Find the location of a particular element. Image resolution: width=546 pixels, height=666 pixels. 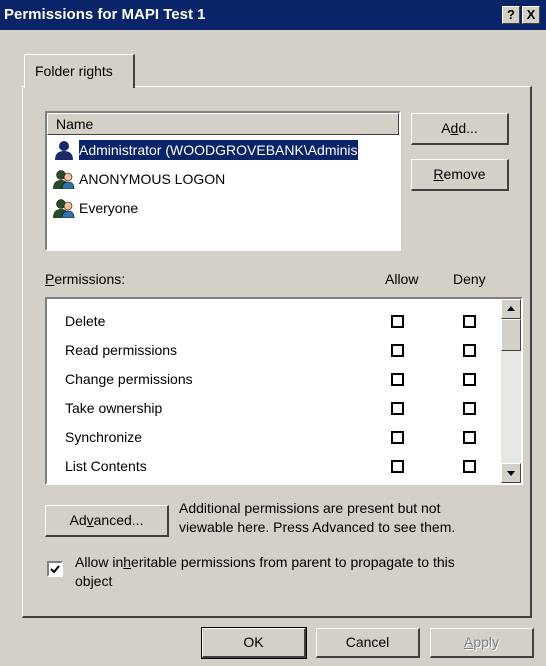

permission-row: List Contents is located at coordinates (285, 466).